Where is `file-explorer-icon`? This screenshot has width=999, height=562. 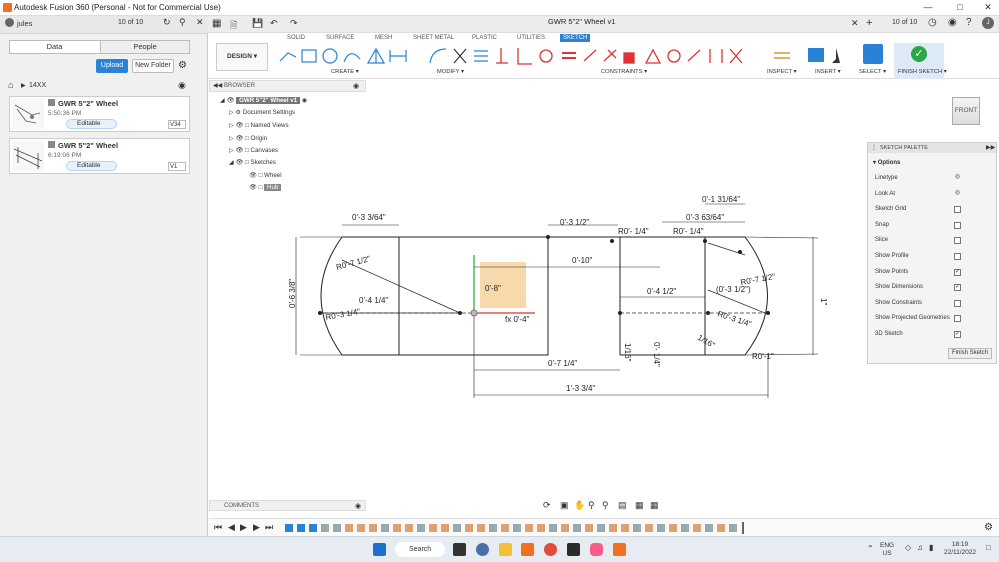
file-explorer-icon is located at coordinates (505, 549).